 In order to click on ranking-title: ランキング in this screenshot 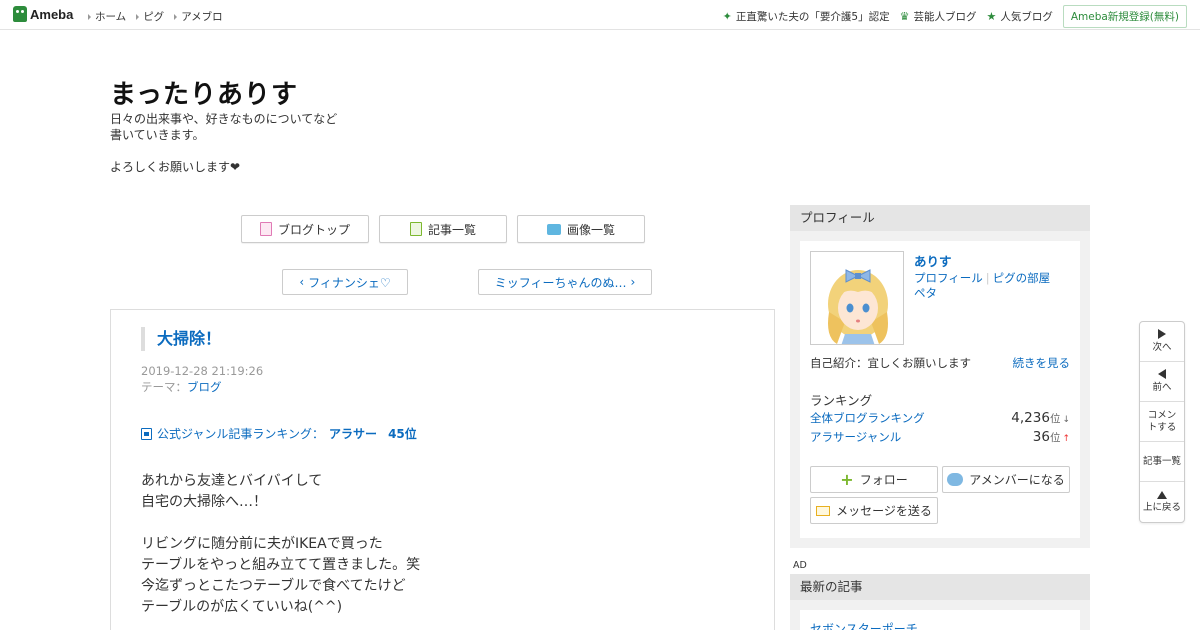, I will do `click(841, 400)`.